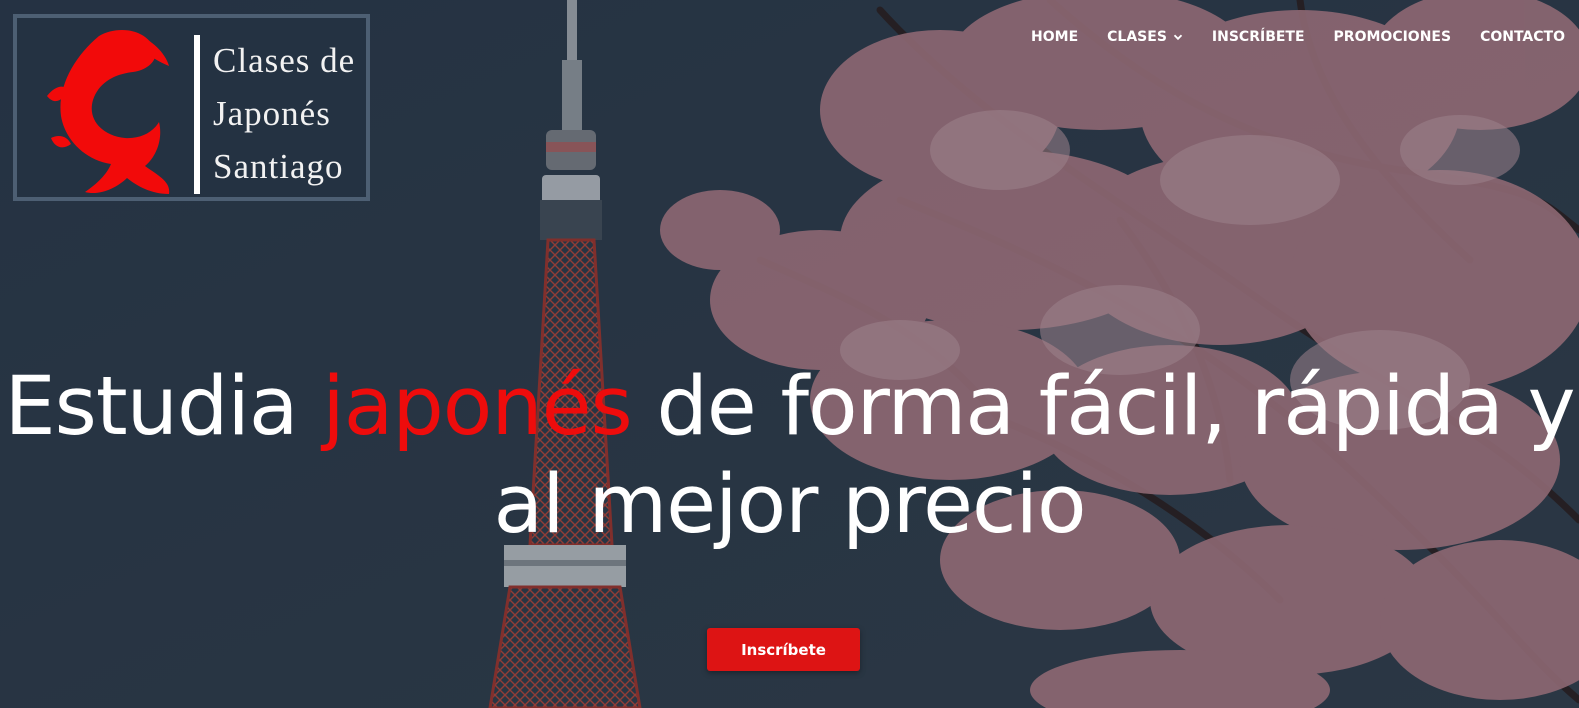 The height and width of the screenshot is (708, 1579). What do you see at coordinates (272, 113) in the screenshot?
I see `logo-text-line-2: Japonés` at bounding box center [272, 113].